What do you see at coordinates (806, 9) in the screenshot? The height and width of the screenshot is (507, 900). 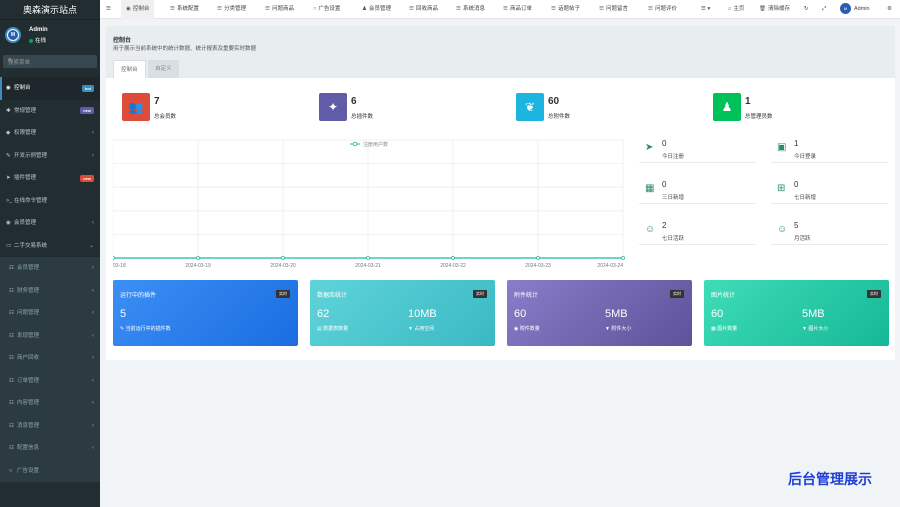 I see `refresh-icon: ↻` at bounding box center [806, 9].